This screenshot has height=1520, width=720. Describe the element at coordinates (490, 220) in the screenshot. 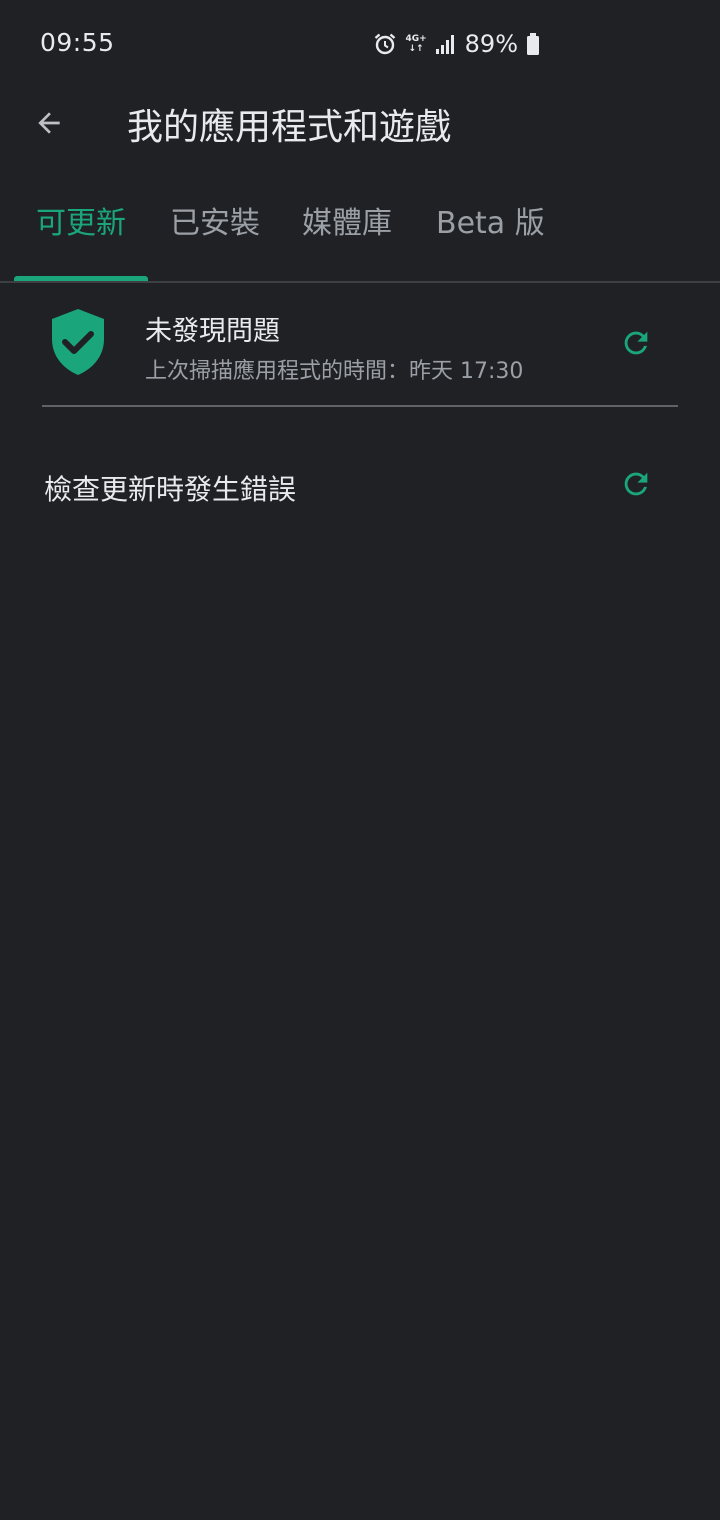

I see `tab-beta: Beta 版` at that location.